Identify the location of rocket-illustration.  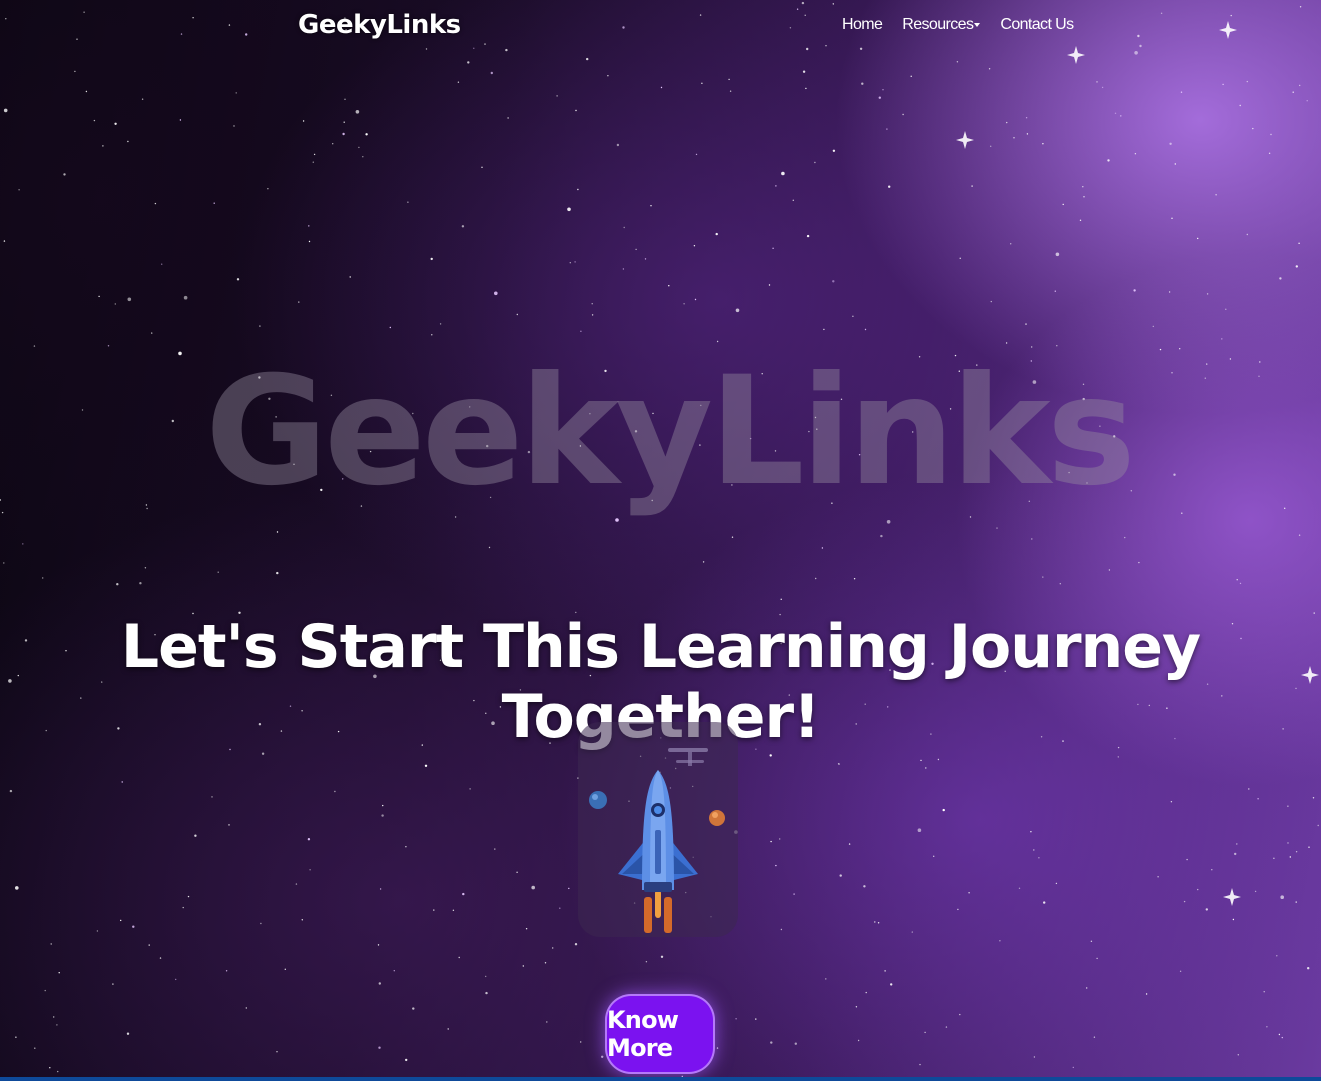
(658, 829).